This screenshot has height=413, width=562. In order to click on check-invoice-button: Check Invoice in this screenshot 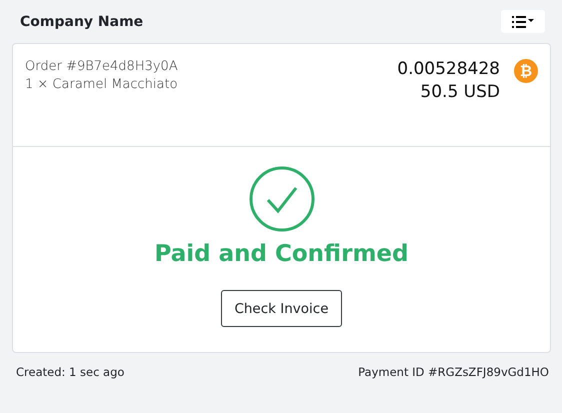, I will do `click(281, 308)`.